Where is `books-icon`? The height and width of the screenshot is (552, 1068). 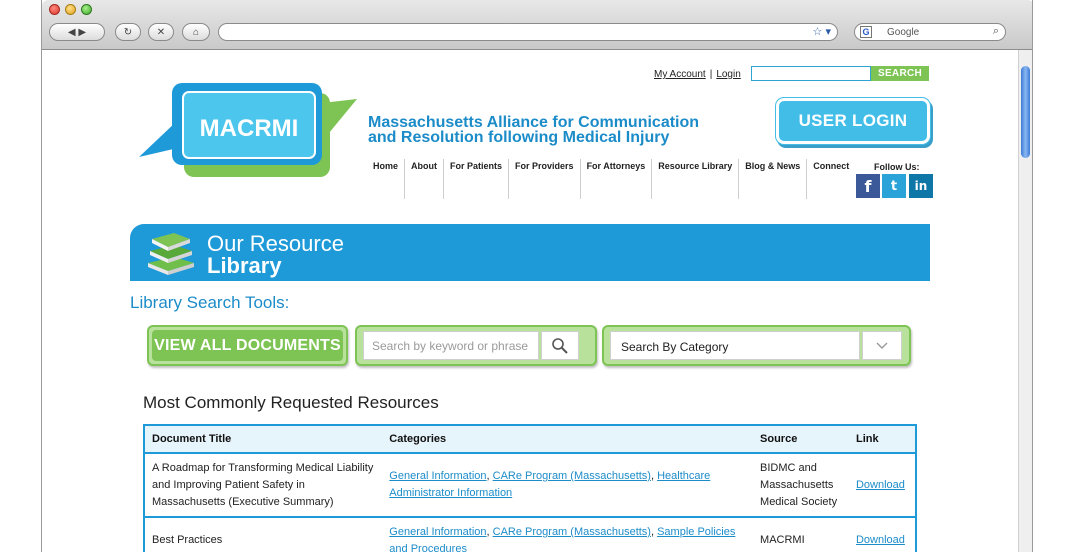
books-icon is located at coordinates (171, 254).